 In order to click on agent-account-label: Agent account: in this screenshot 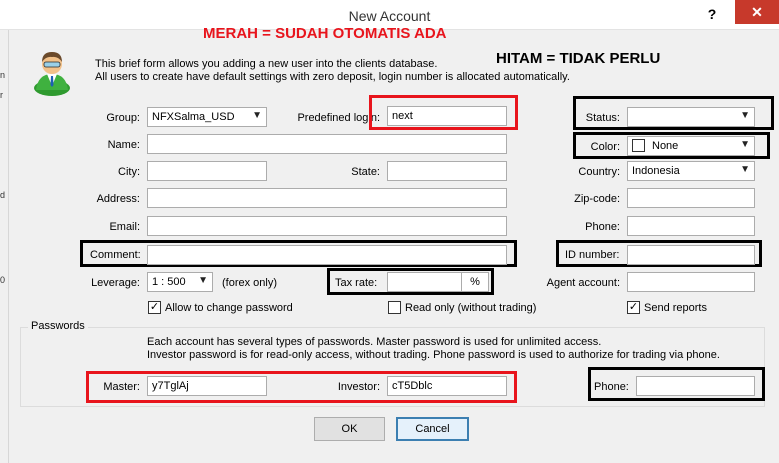, I will do `click(583, 283)`.